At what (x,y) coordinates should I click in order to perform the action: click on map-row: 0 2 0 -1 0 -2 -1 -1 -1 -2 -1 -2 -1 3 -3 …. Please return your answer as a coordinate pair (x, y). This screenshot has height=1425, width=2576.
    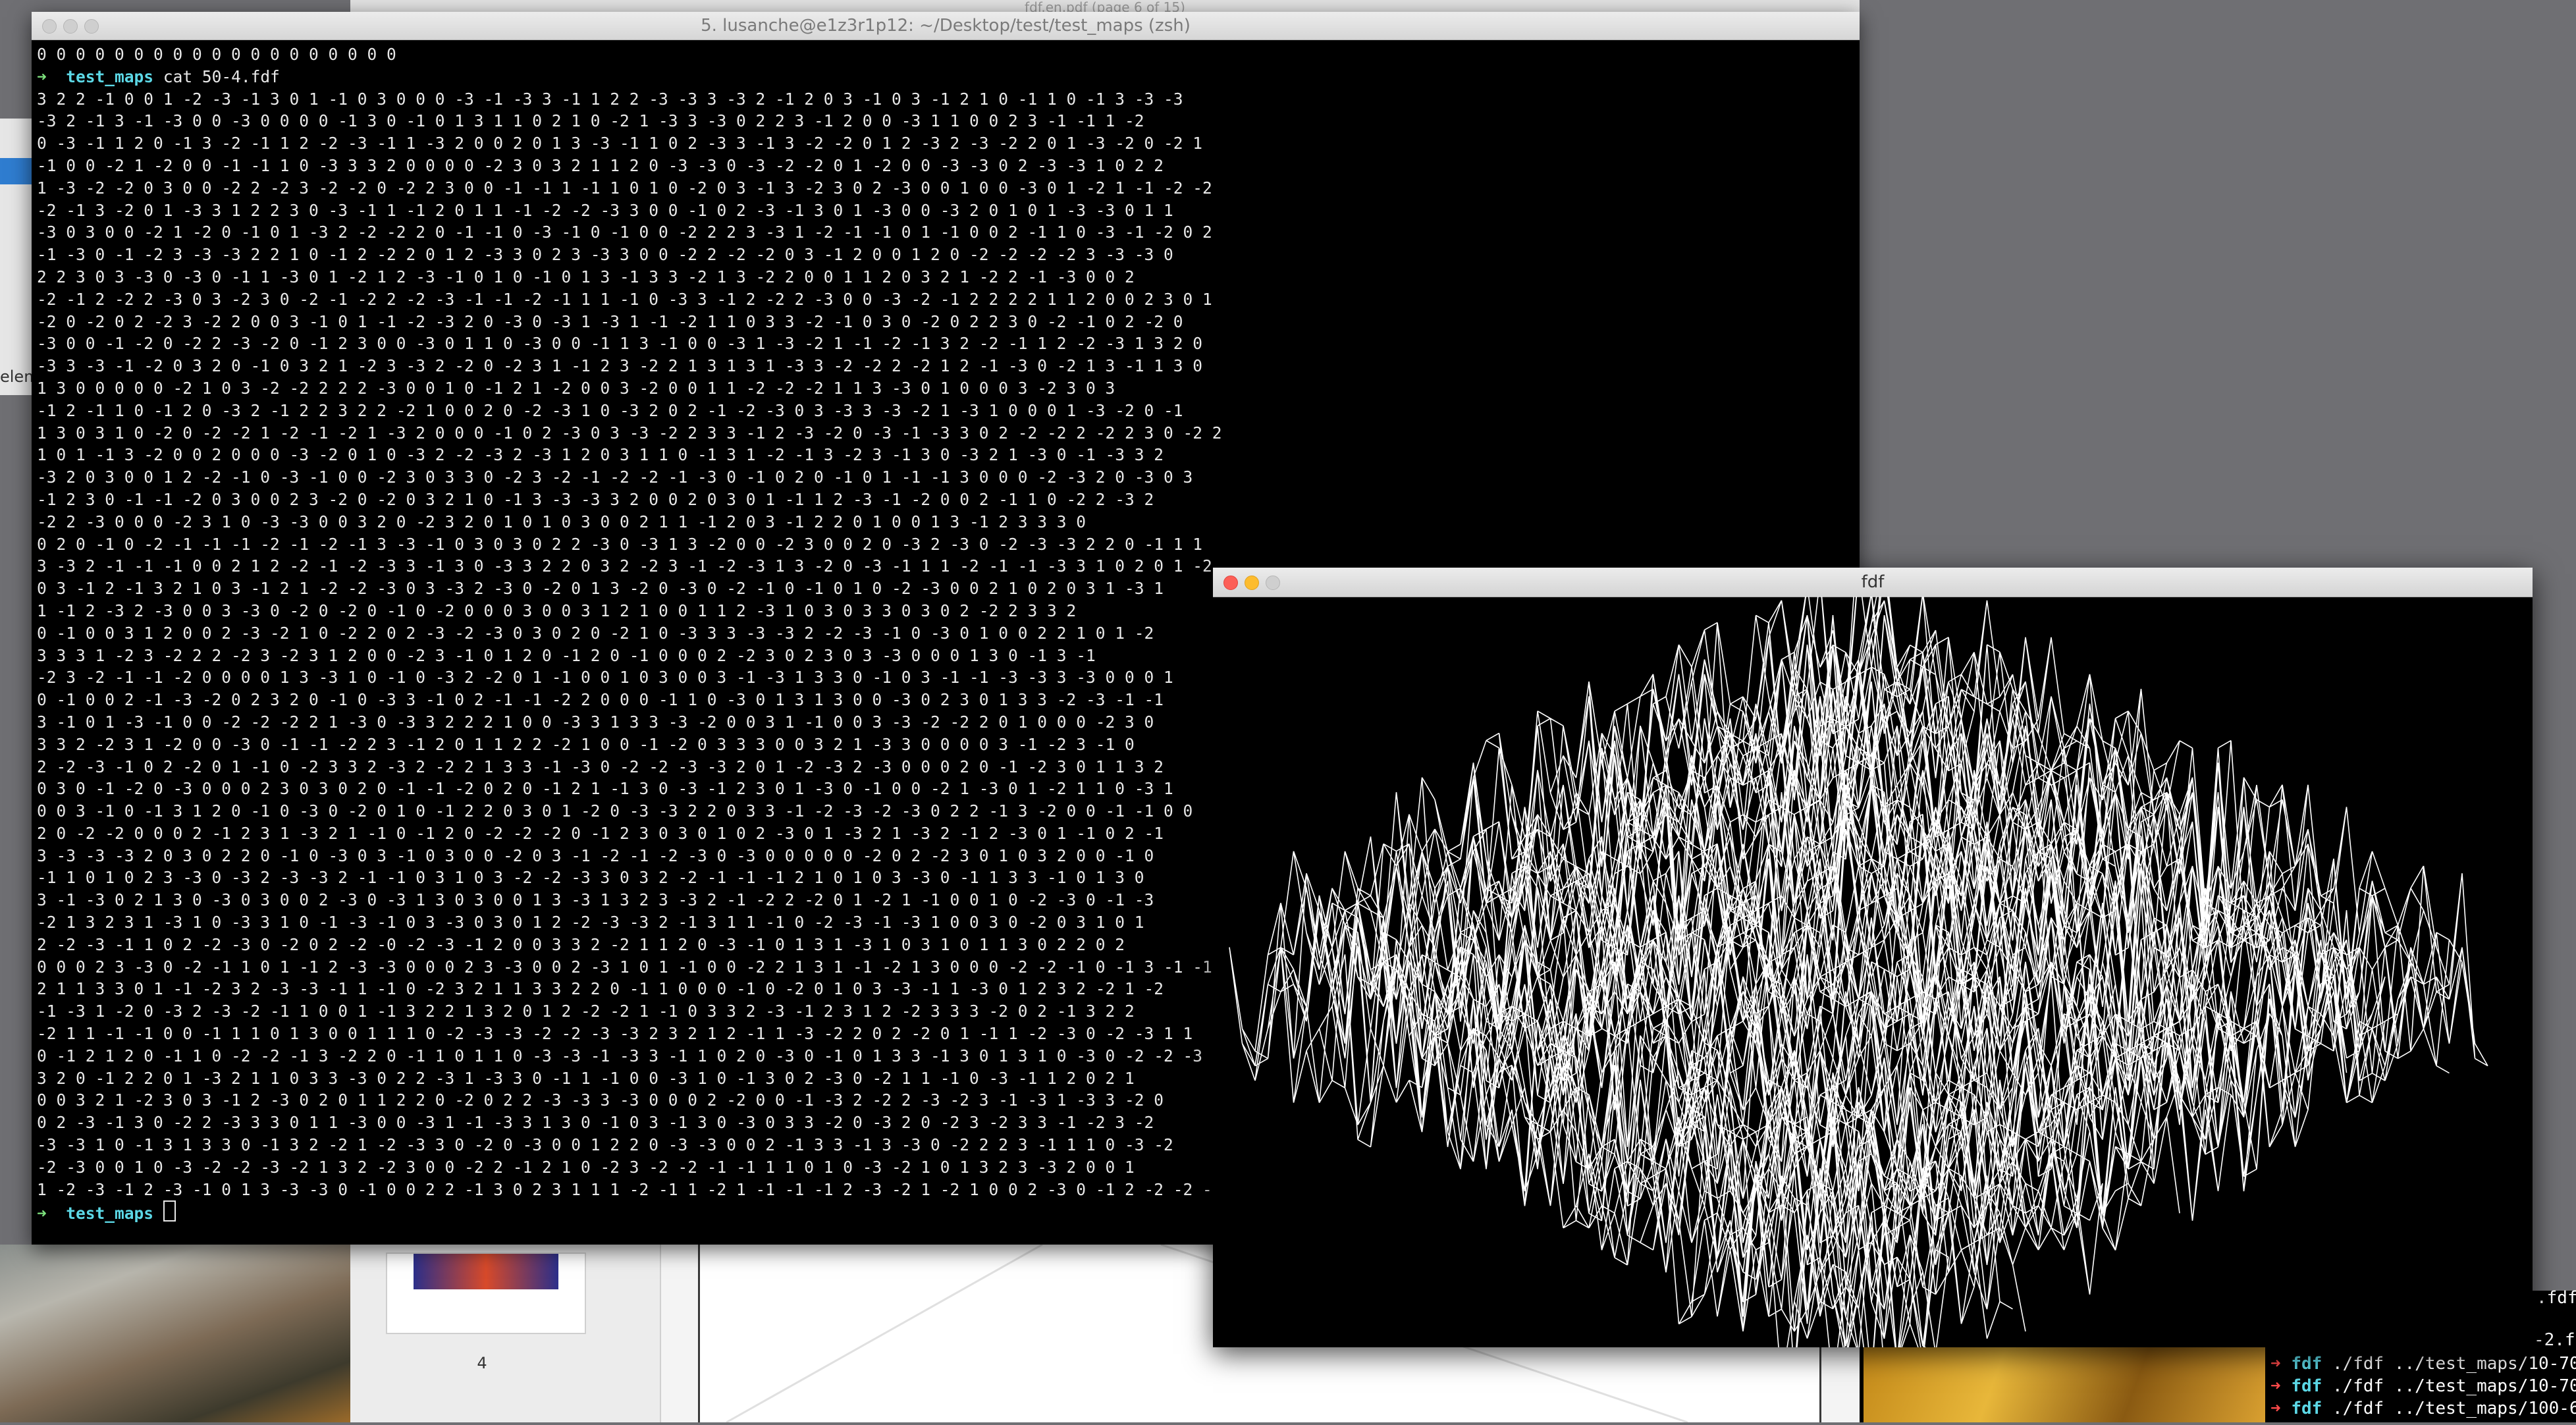
    Looking at the image, I should click on (620, 544).